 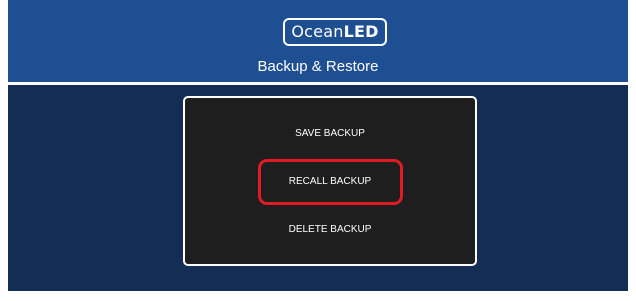 I want to click on logo-text-led: LED, so click(x=361, y=31).